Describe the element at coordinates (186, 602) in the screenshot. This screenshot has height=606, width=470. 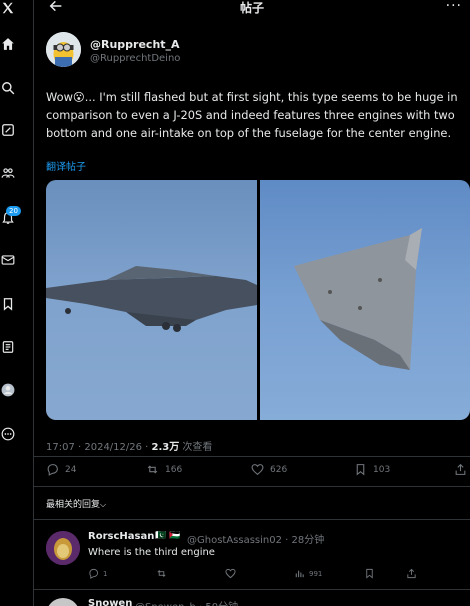
I see `reply-author-handle: @Snowen_h · 50分钟` at that location.